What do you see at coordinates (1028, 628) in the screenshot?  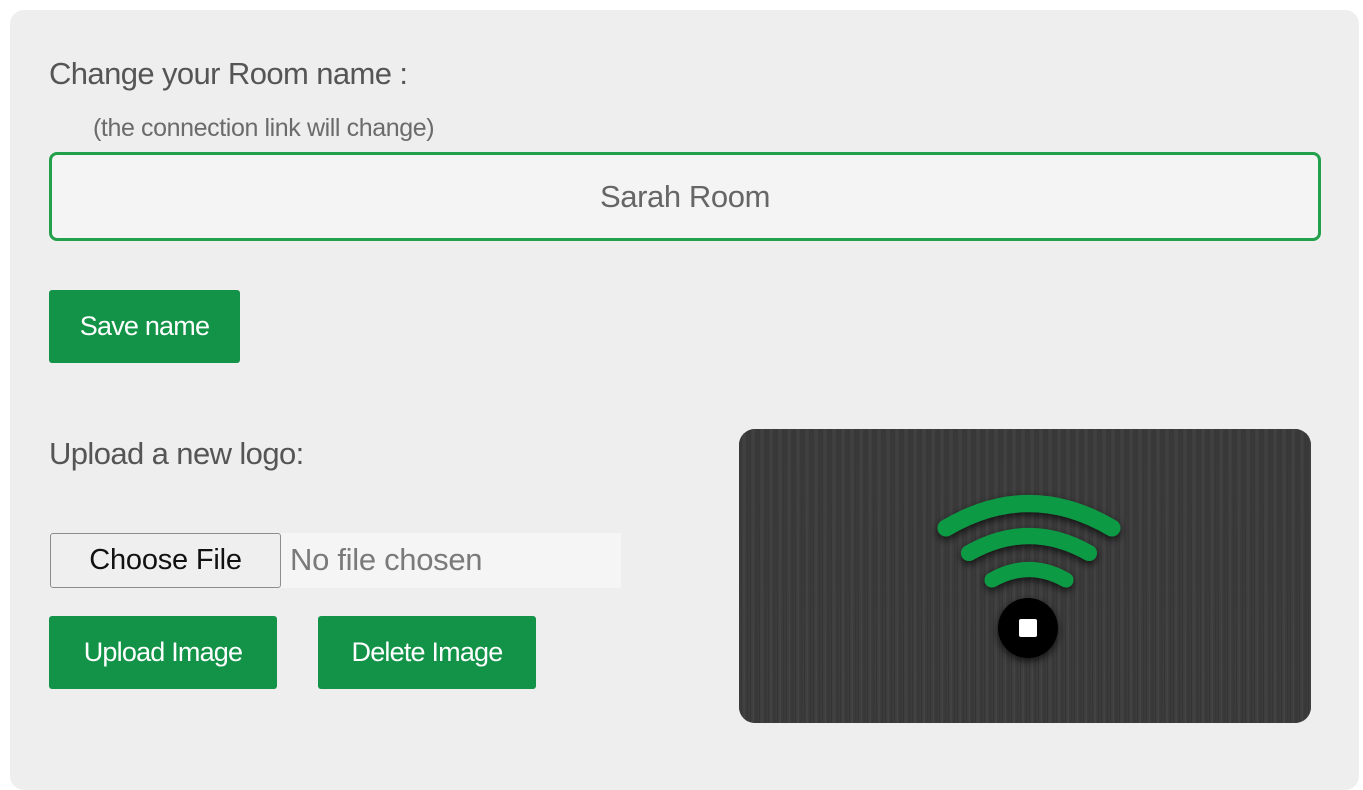 I see `stop-icon` at bounding box center [1028, 628].